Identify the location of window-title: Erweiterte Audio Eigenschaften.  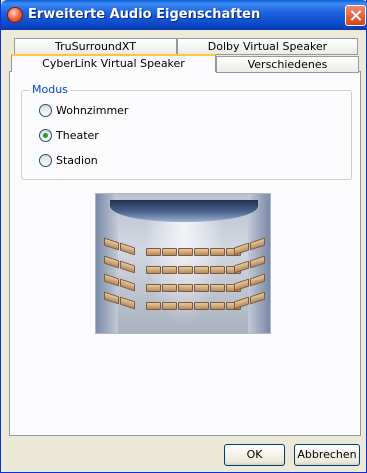
(144, 14).